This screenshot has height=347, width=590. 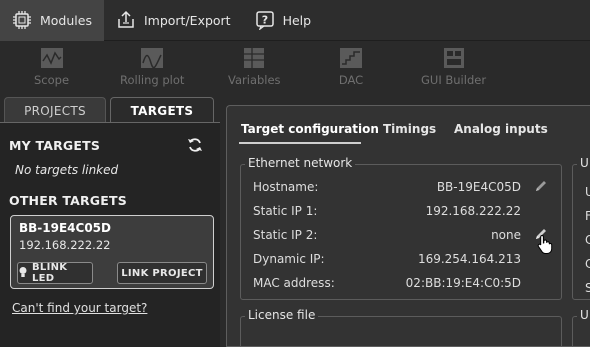 I want to click on right-letter-4: C, so click(x=587, y=264).